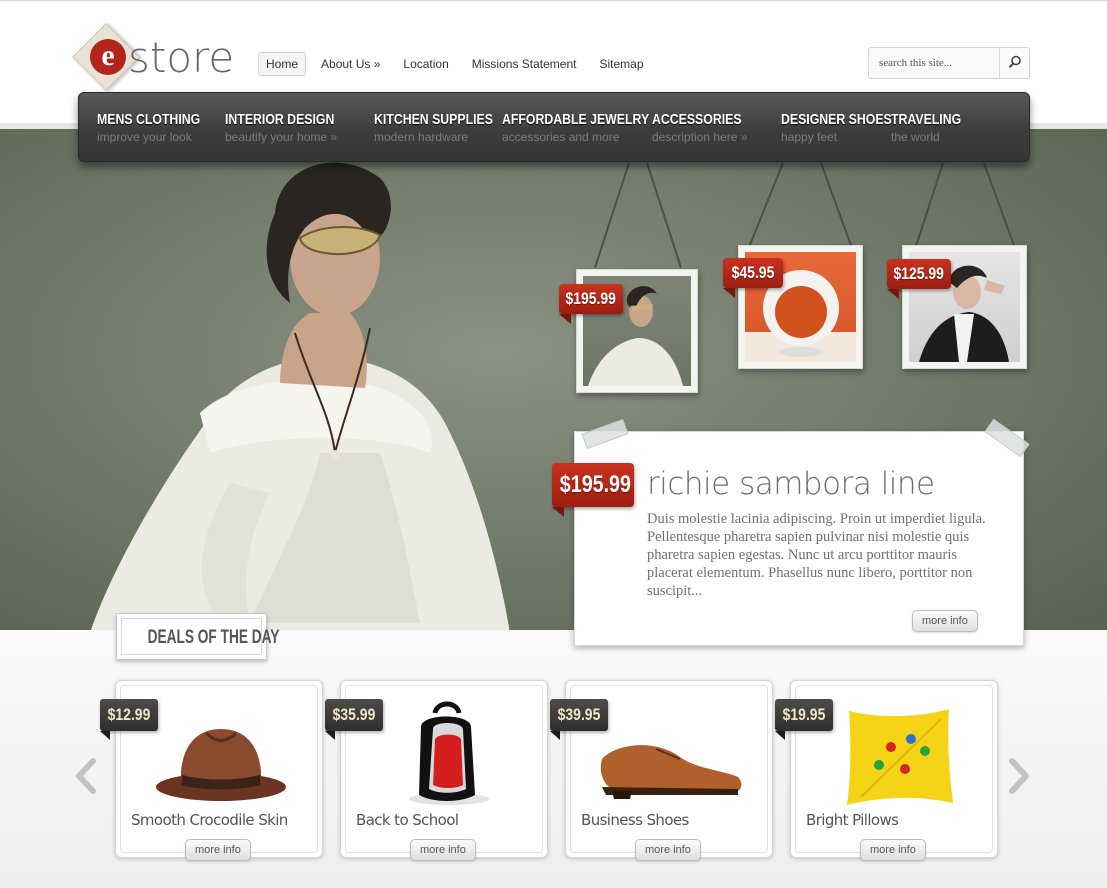  Describe the element at coordinates (350, 64) in the screenshot. I see `topnav-about-us: About Us »` at that location.